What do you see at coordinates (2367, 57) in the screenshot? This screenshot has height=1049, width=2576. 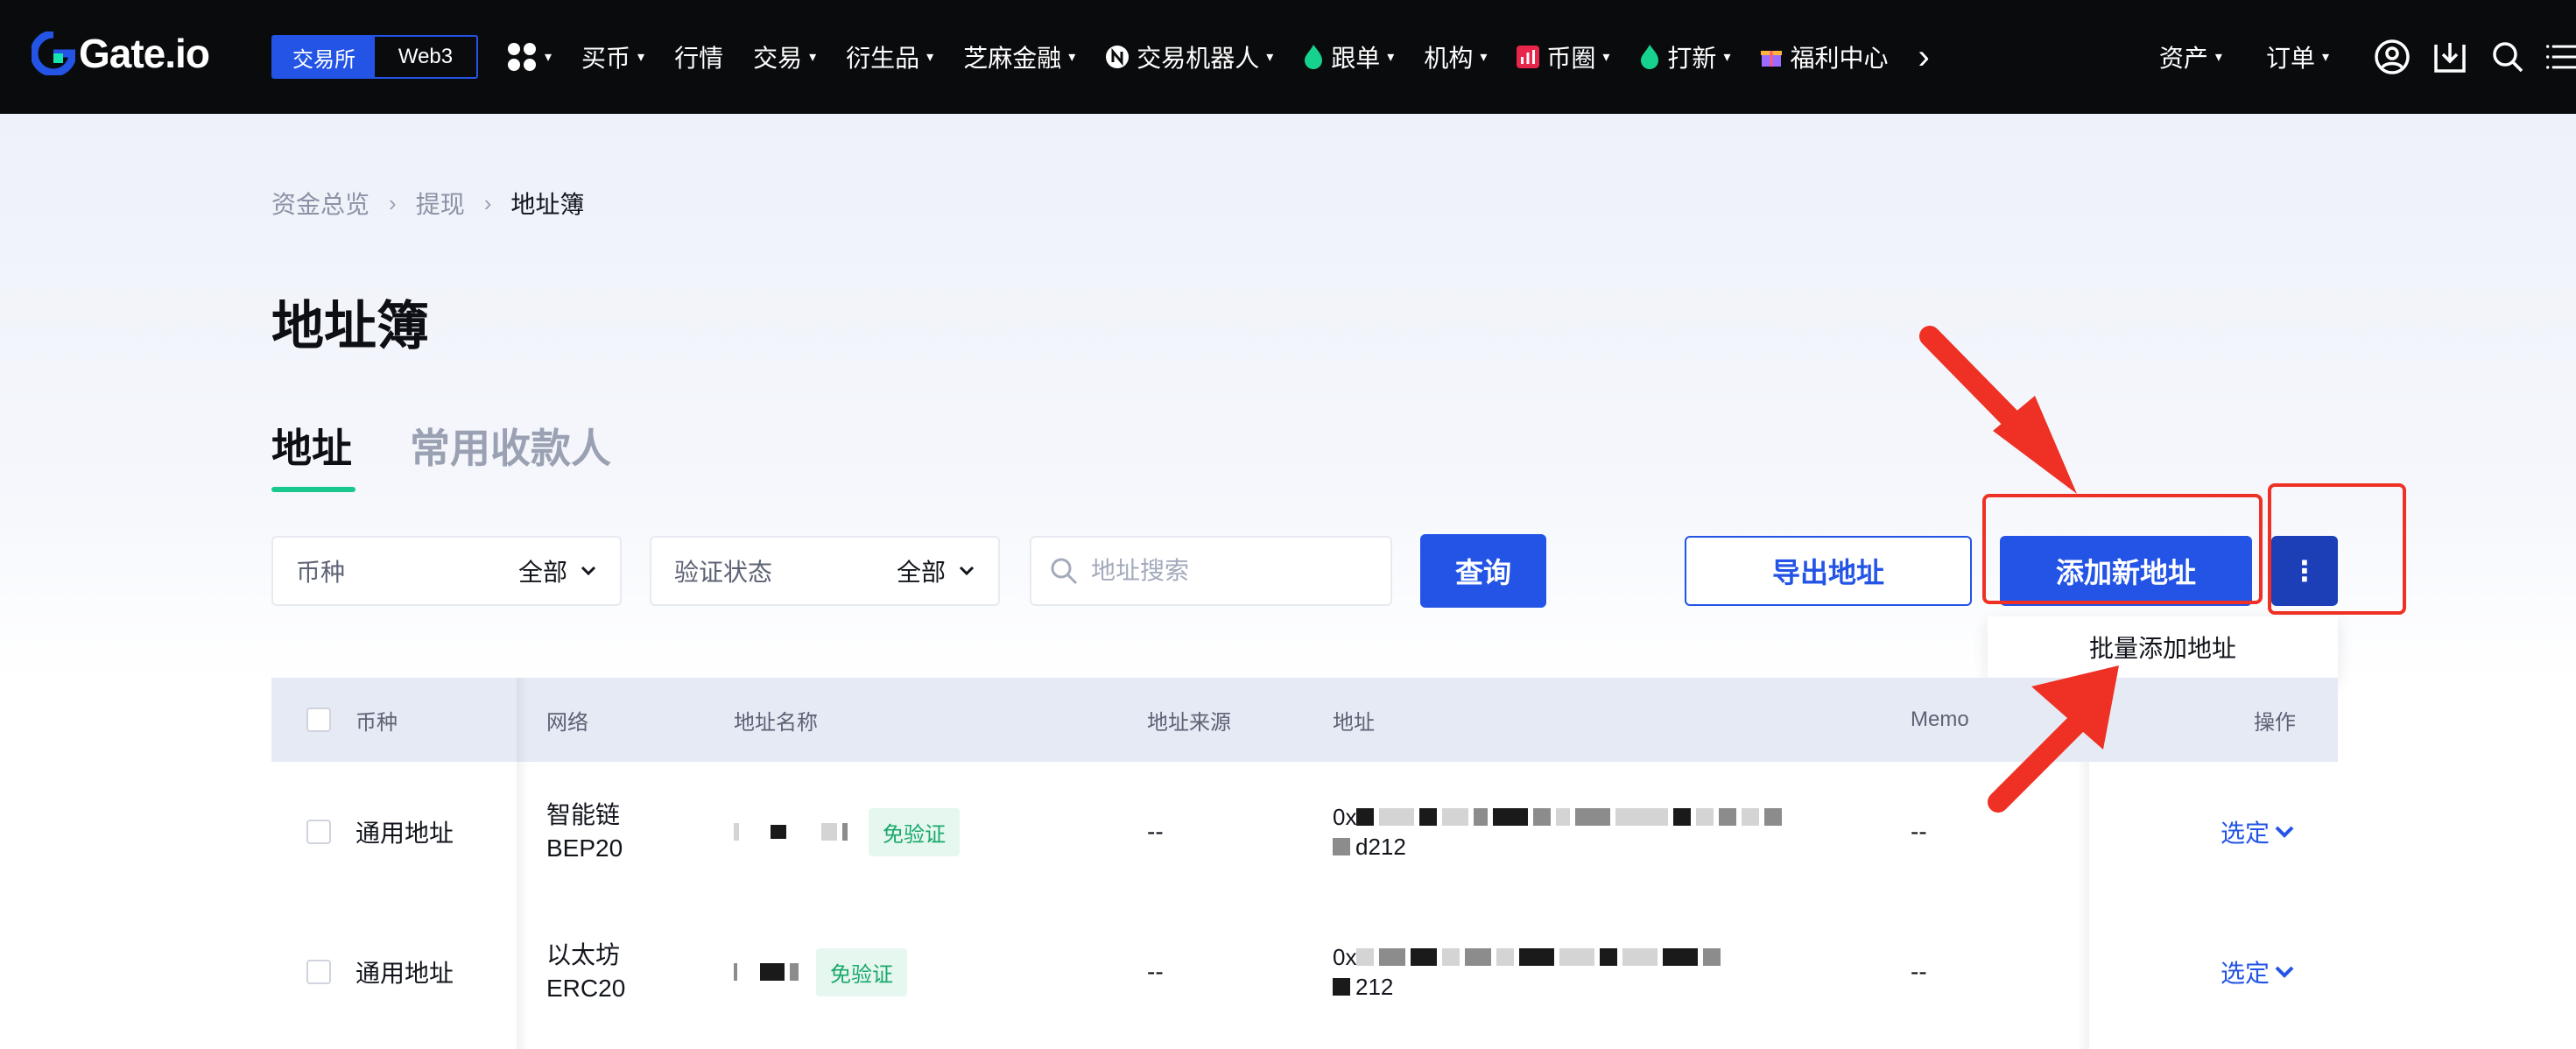 I see `nav-right: 资产 ▾ 订单 ▾` at bounding box center [2367, 57].